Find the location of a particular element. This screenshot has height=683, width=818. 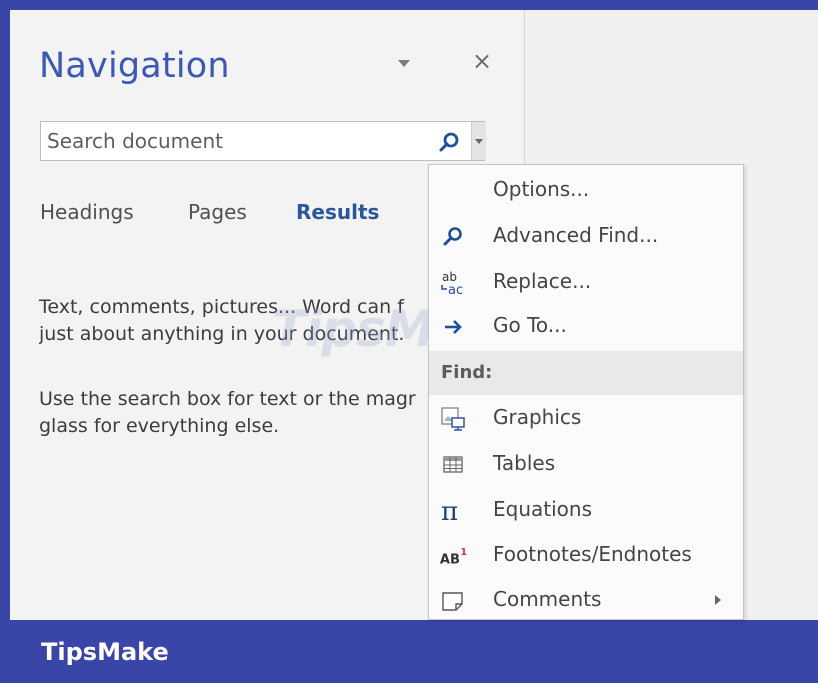

brand-logo-text: TipsMake is located at coordinates (105, 652).